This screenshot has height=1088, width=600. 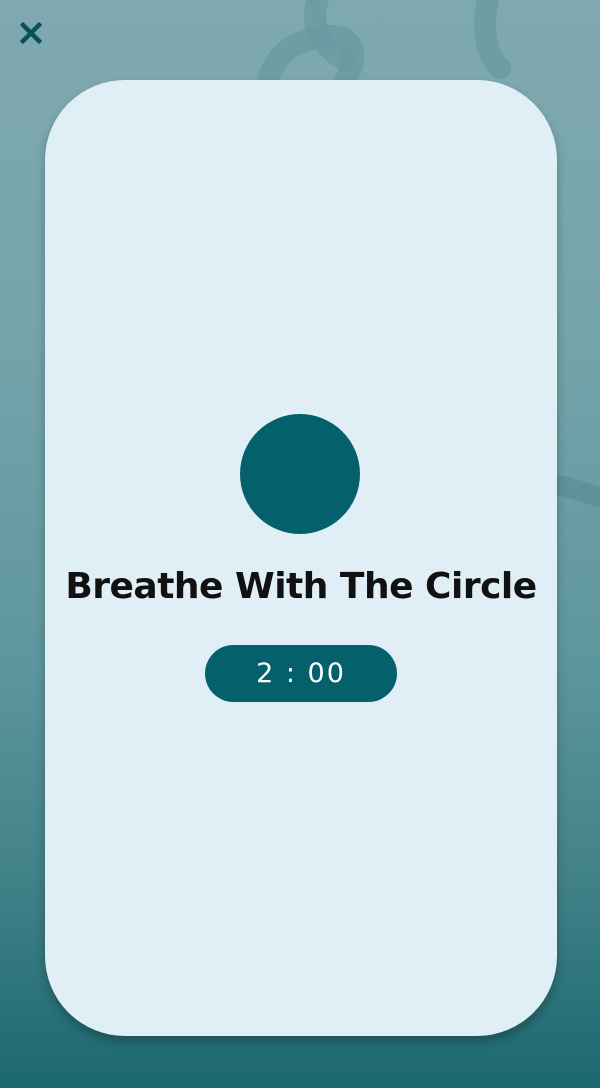 I want to click on close-button, so click(x=31, y=33).